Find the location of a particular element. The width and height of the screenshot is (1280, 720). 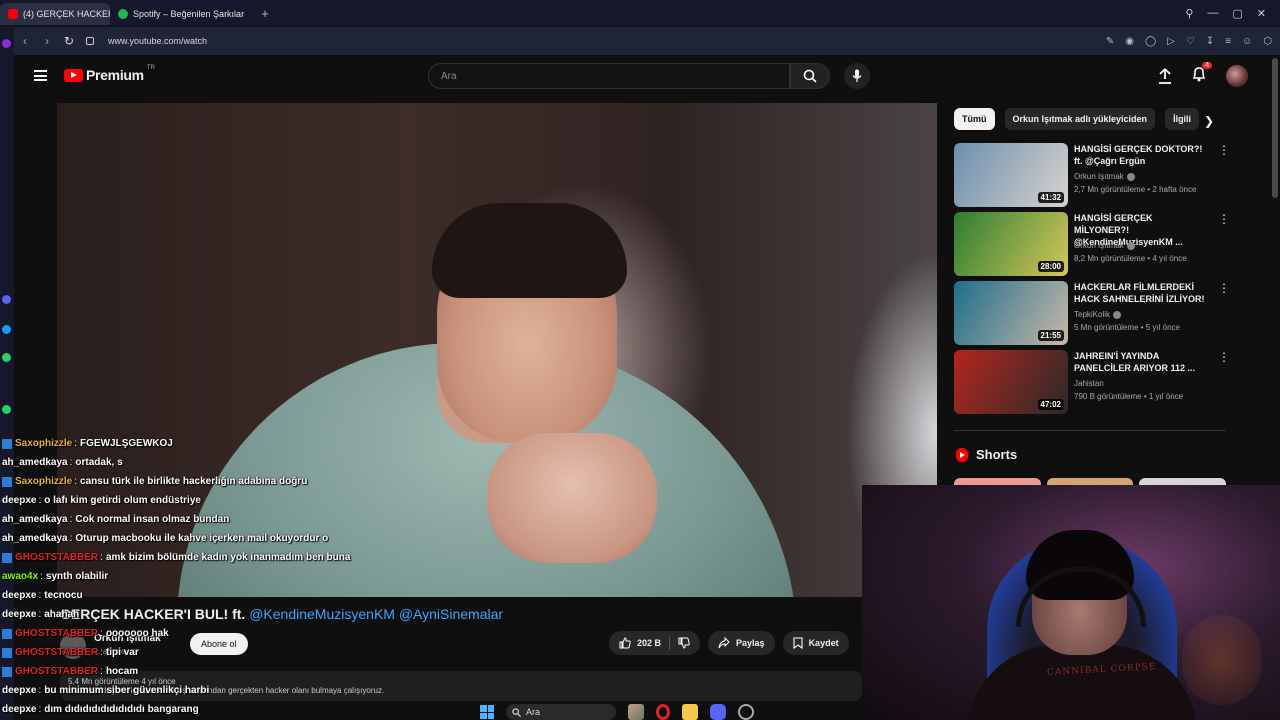

folder-icon is located at coordinates (690, 712).